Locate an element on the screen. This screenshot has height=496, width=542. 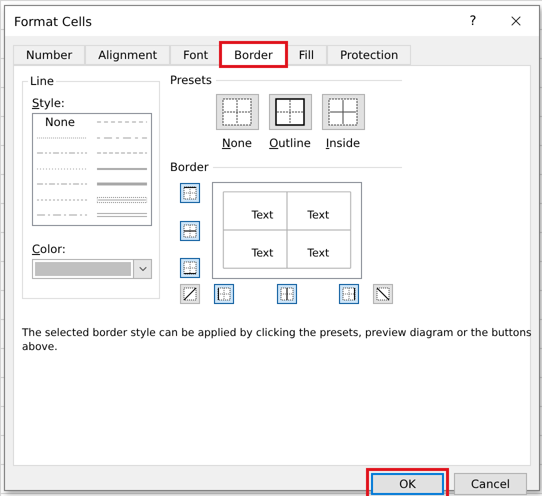
diagonal-down-border-icon is located at coordinates (383, 294).